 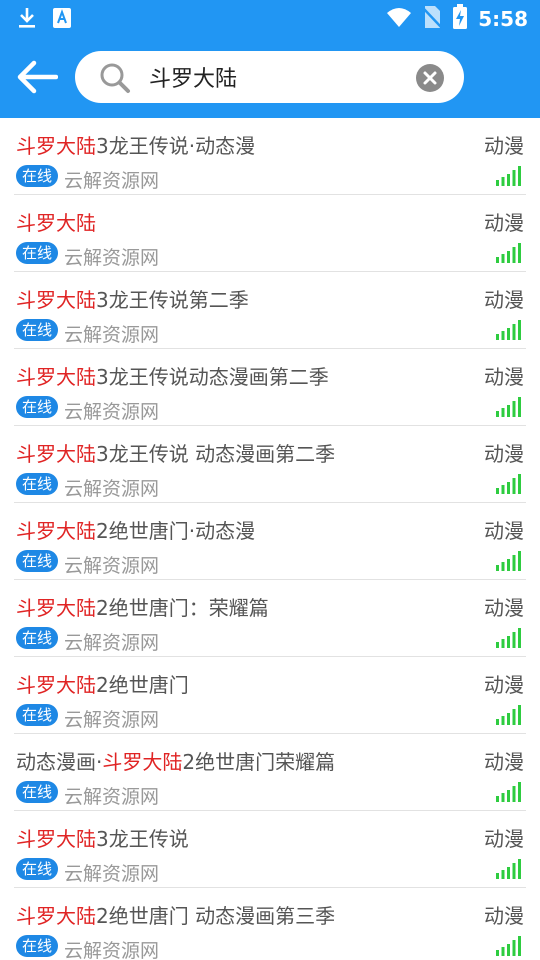 What do you see at coordinates (430, 78) in the screenshot?
I see `clear-search-icon` at bounding box center [430, 78].